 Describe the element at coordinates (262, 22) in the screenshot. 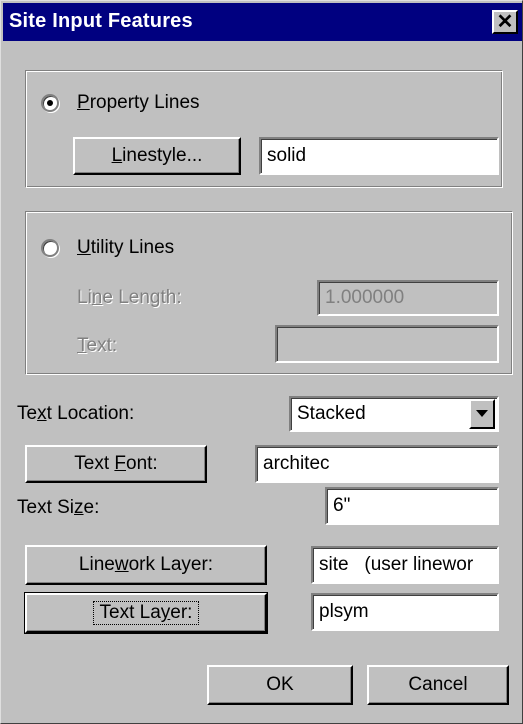

I see `title-bar: Site Input Features ✕` at that location.